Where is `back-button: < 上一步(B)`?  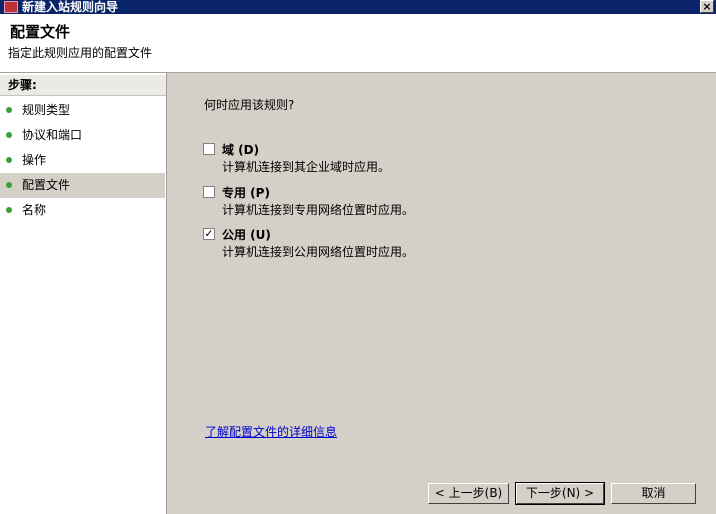
back-button: < 上一步(B) is located at coordinates (468, 493).